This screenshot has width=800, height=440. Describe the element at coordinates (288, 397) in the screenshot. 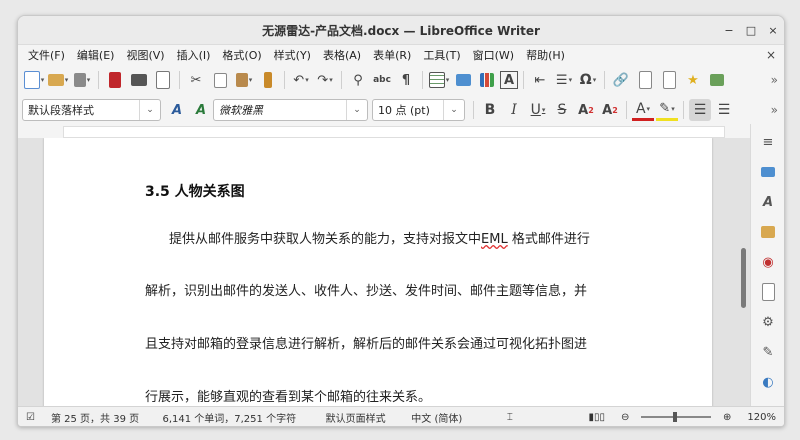

I see `text-run: 行展示，能够直观的查看到某个邮箱的往来关系。` at that location.